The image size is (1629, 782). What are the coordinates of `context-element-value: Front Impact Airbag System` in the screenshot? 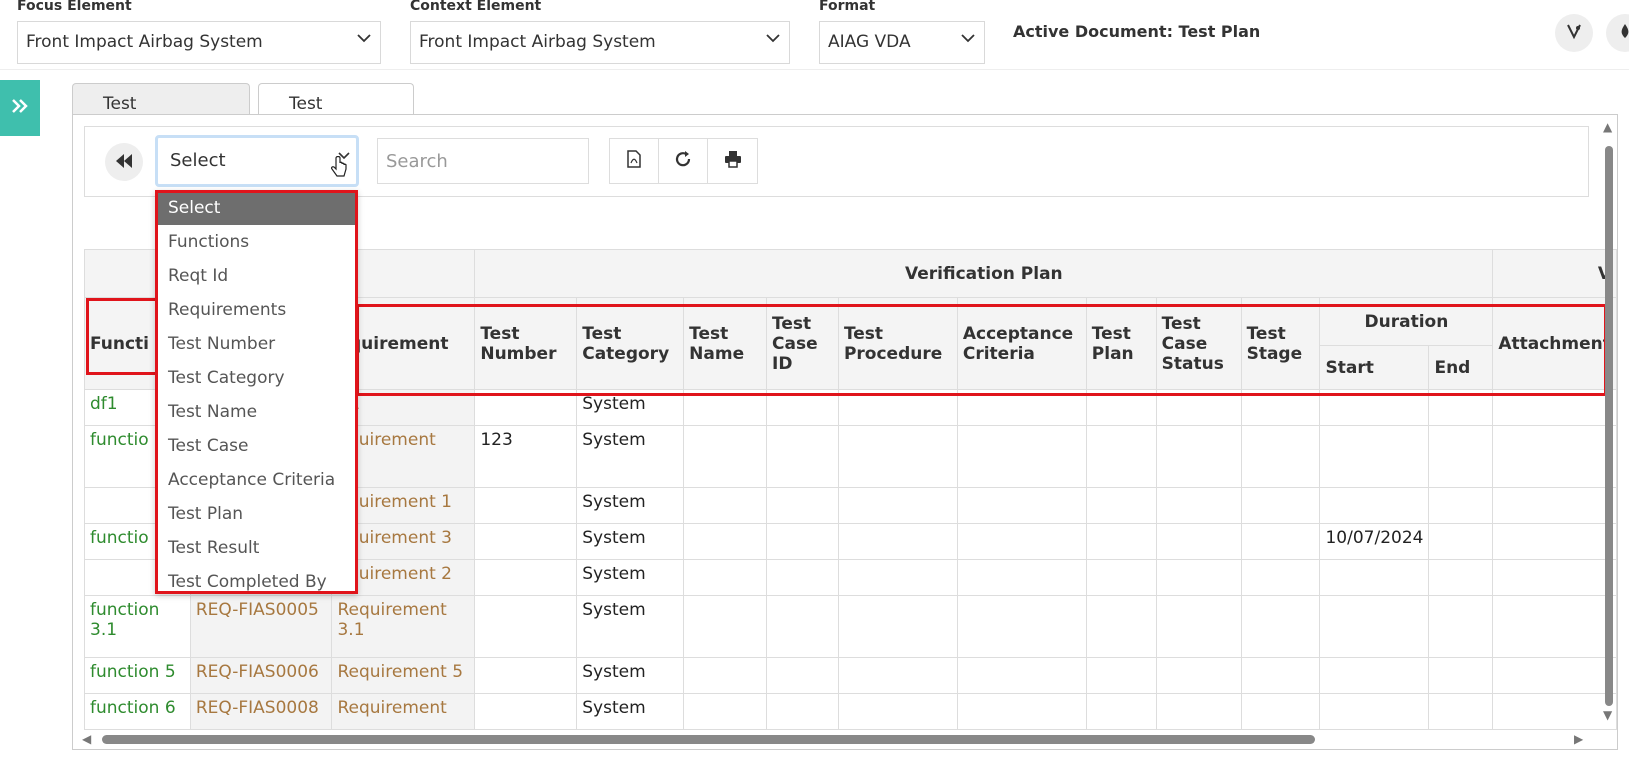 It's located at (537, 42).